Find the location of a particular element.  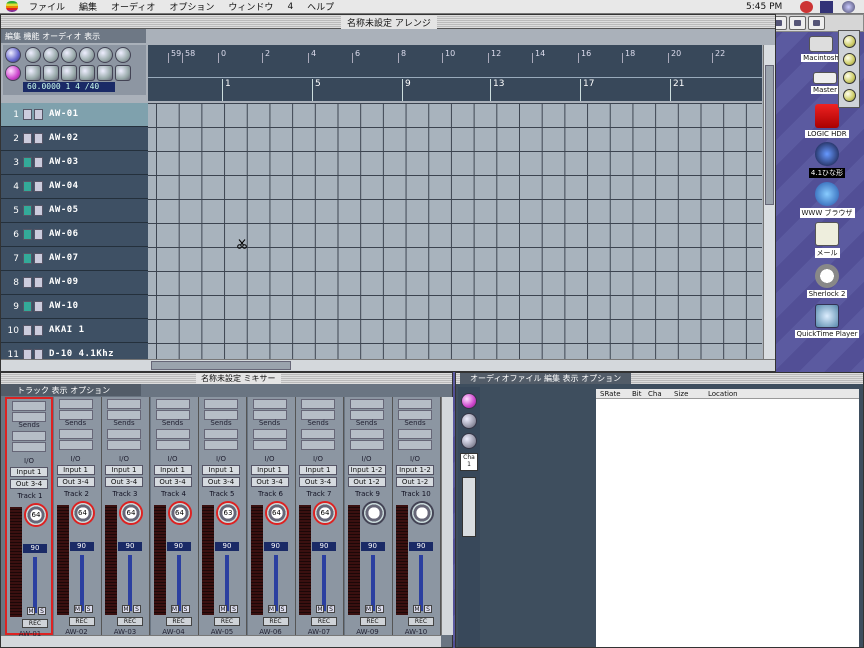

mixer-vertical-scrollbar is located at coordinates (447, 516).